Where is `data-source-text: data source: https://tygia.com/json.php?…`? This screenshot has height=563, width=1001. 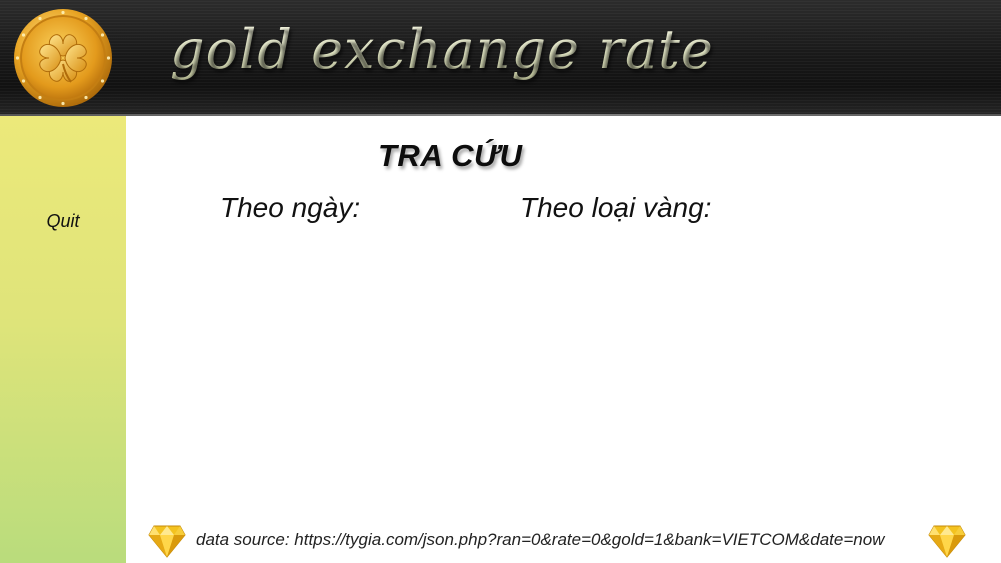
data-source-text: data source: https://tygia.com/json.php?… is located at coordinates (540, 539).